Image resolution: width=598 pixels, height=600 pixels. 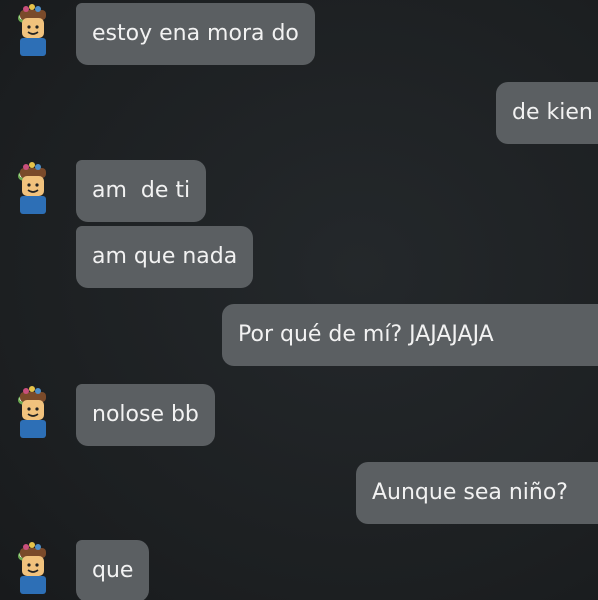 I want to click on message-text: de kien, so click(x=552, y=112).